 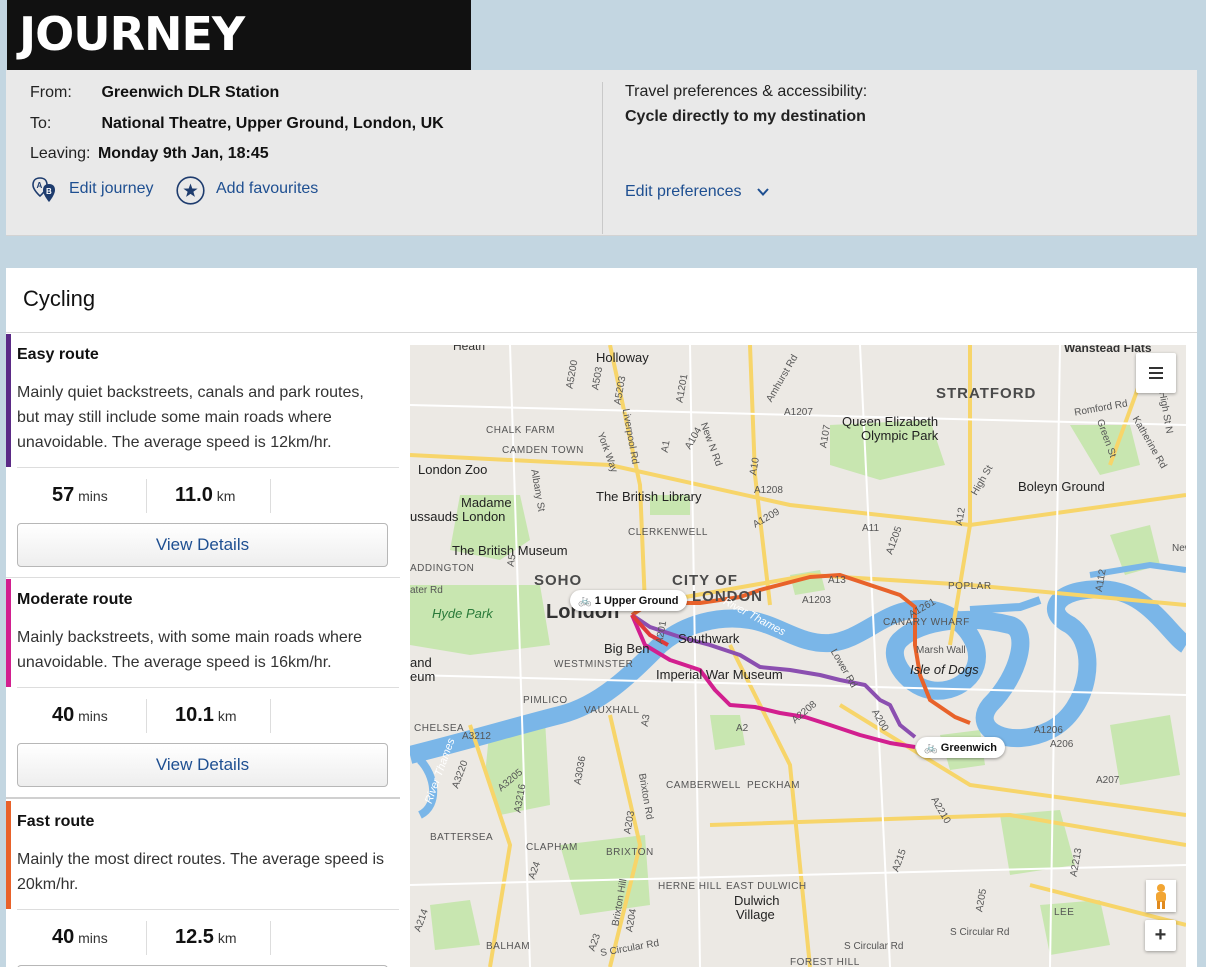 I want to click on route-distance: 12.5 km, so click(x=206, y=937).